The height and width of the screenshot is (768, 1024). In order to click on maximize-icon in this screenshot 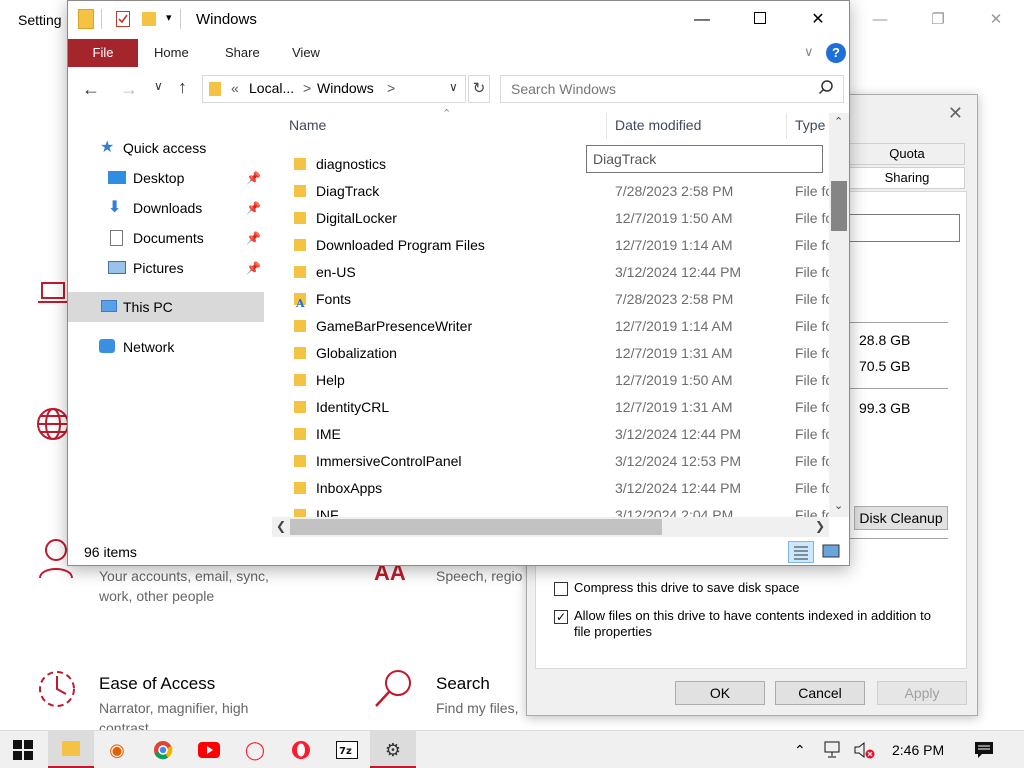, I will do `click(760, 20)`.